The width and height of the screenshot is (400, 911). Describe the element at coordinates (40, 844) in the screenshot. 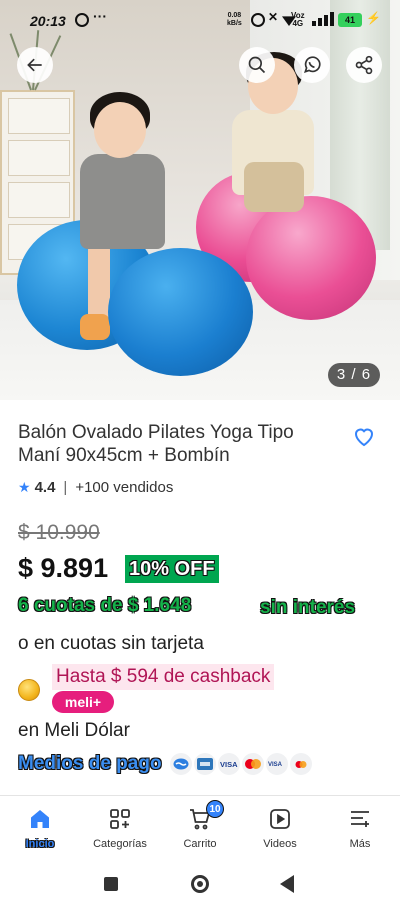

I see `nav-label: Inicio` at that location.